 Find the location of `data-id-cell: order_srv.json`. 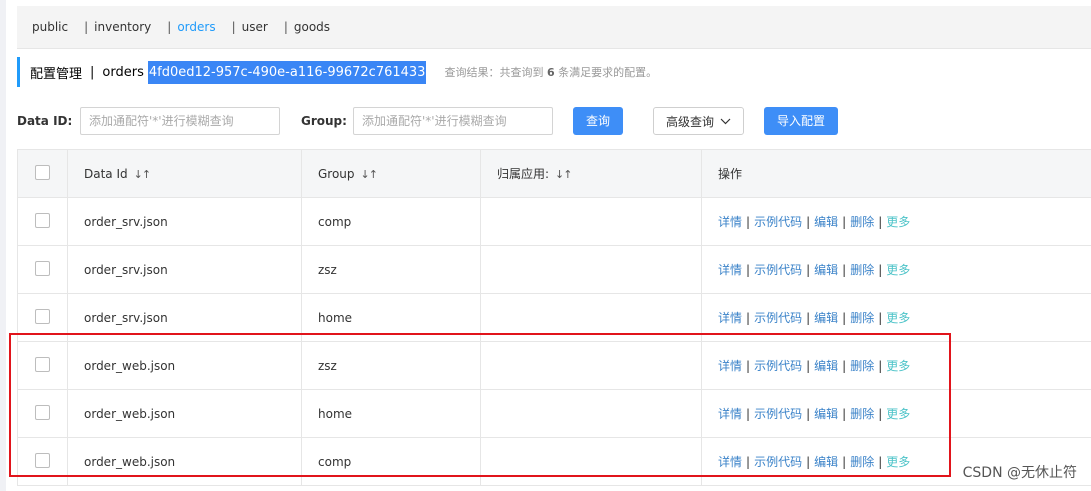

data-id-cell: order_srv.json is located at coordinates (184, 221).